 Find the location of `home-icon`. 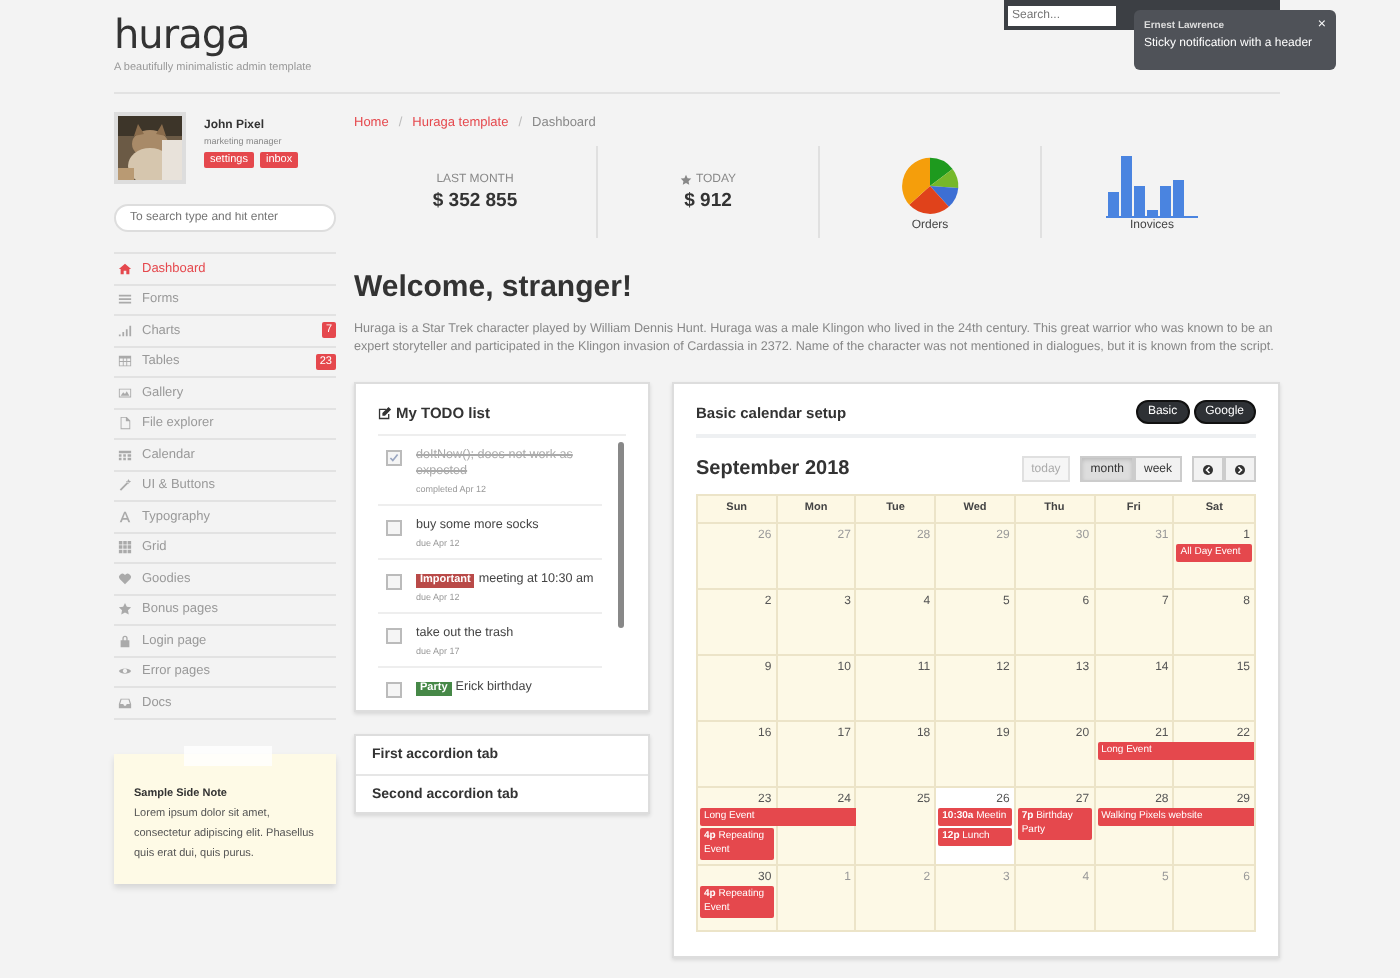

home-icon is located at coordinates (125, 268).